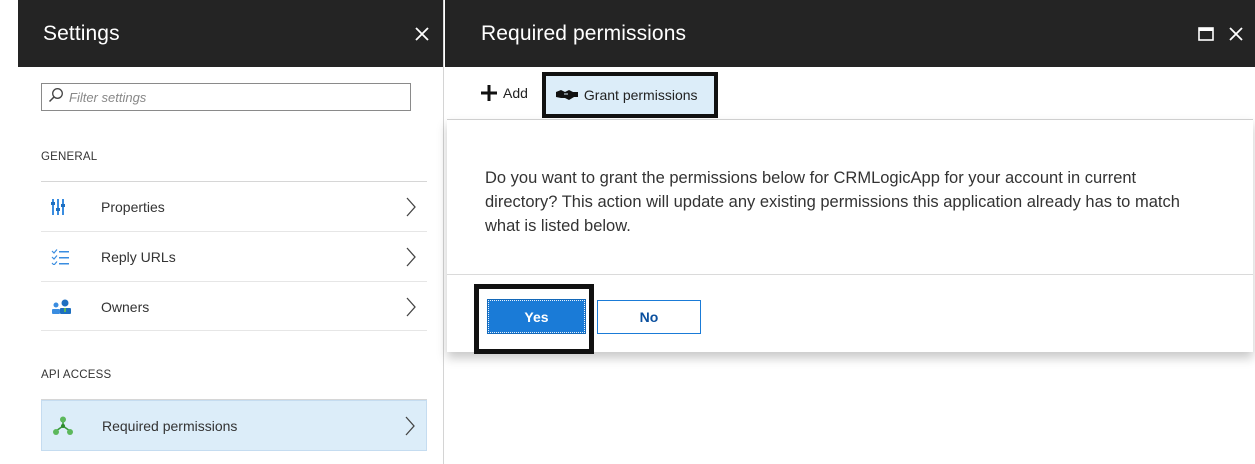 The height and width of the screenshot is (464, 1255). I want to click on menu-item-properties: Properties, so click(234, 207).